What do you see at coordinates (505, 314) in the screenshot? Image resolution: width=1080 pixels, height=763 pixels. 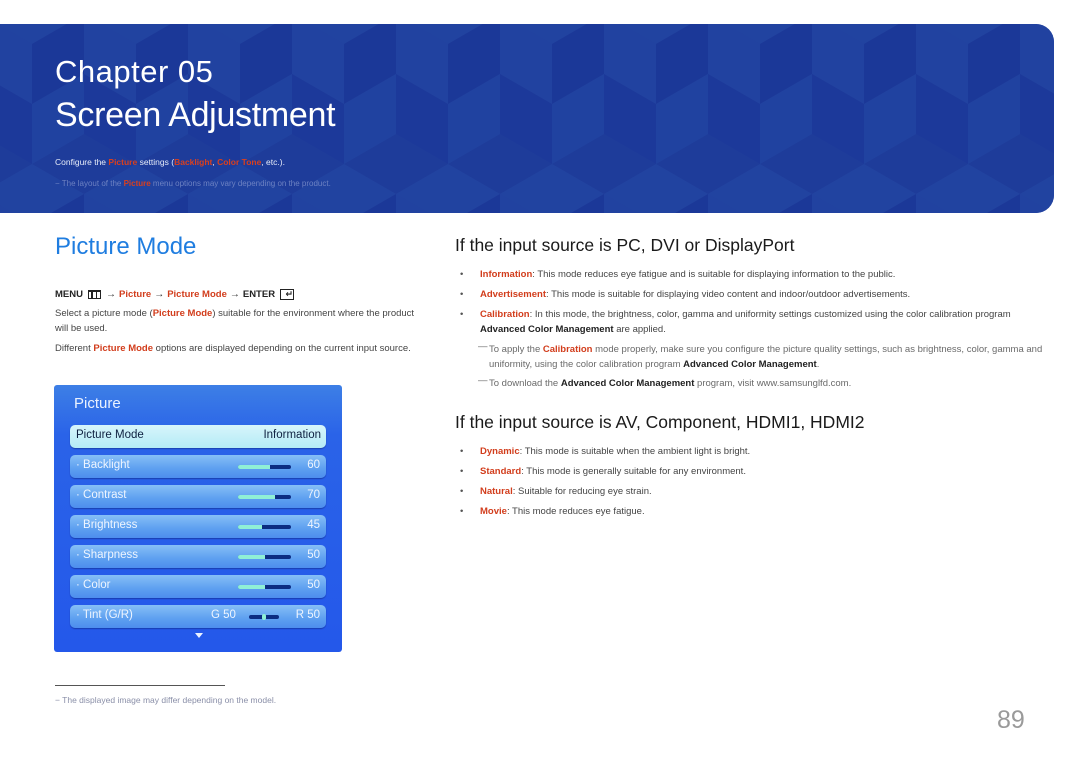 I see `mode-term: Calibration` at bounding box center [505, 314].